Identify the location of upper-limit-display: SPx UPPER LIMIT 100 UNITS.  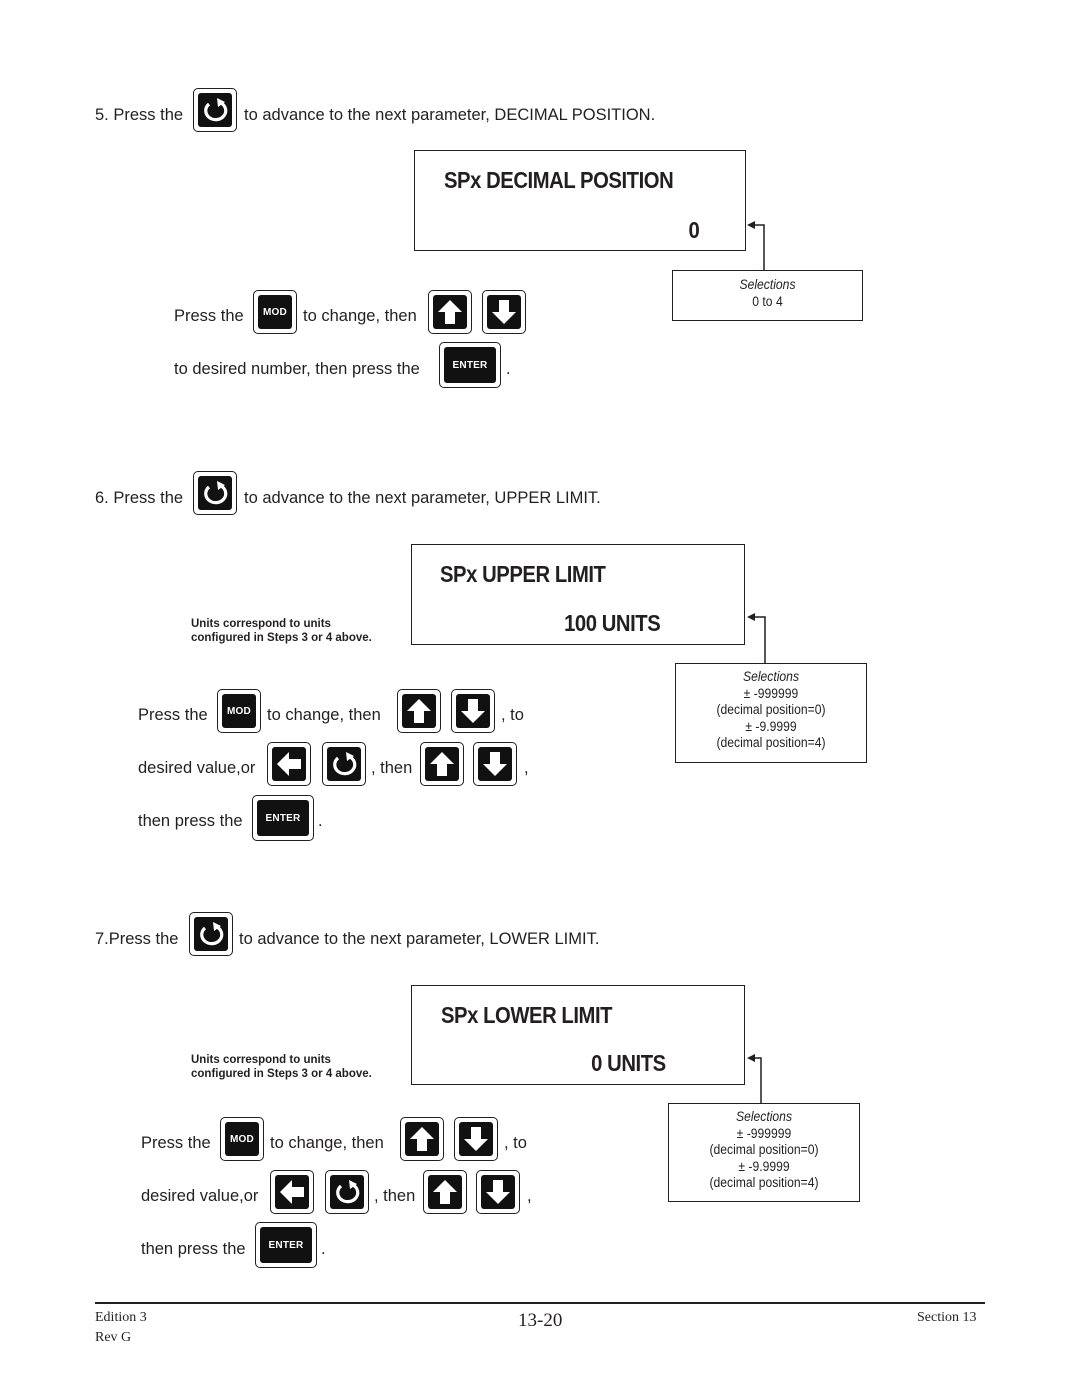
(578, 594).